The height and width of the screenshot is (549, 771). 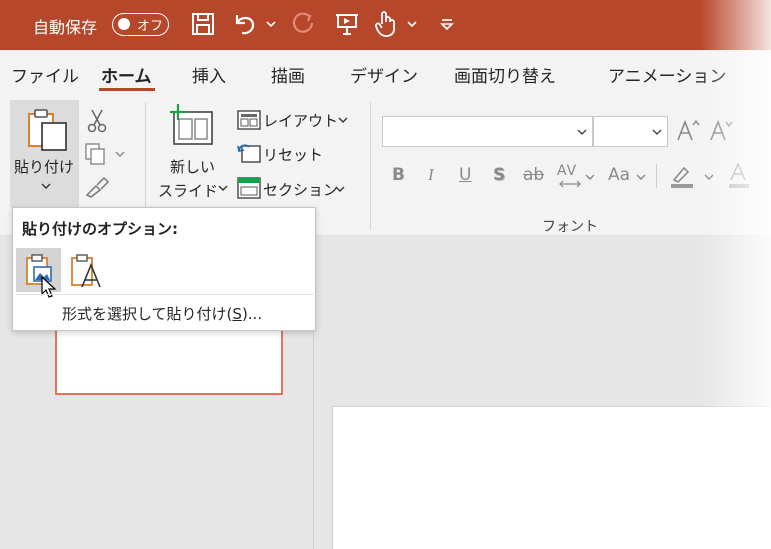 What do you see at coordinates (209, 74) in the screenshot?
I see `tab-insert: 挿入` at bounding box center [209, 74].